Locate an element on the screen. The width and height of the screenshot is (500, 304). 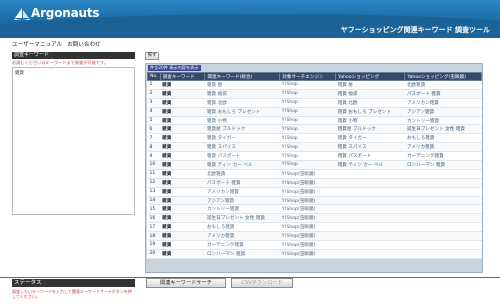
row-related-keyword: 雑貨屋 ブルドック is located at coordinates (242, 129).